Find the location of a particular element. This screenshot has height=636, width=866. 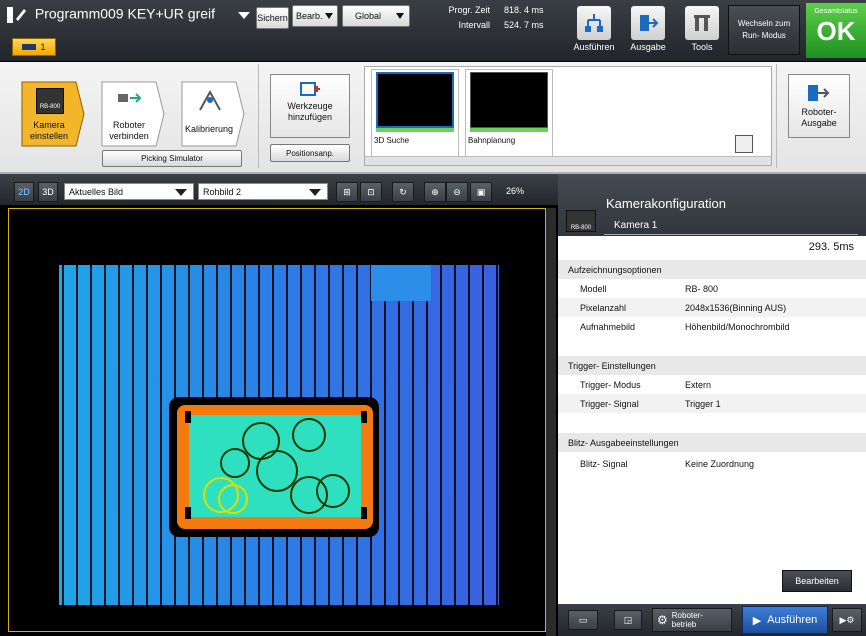

bottom-toolbar: ▭ ◲ ⚙ Roboter- betrieb ▶ Ausführen ▶⚙ is located at coordinates (712, 620).